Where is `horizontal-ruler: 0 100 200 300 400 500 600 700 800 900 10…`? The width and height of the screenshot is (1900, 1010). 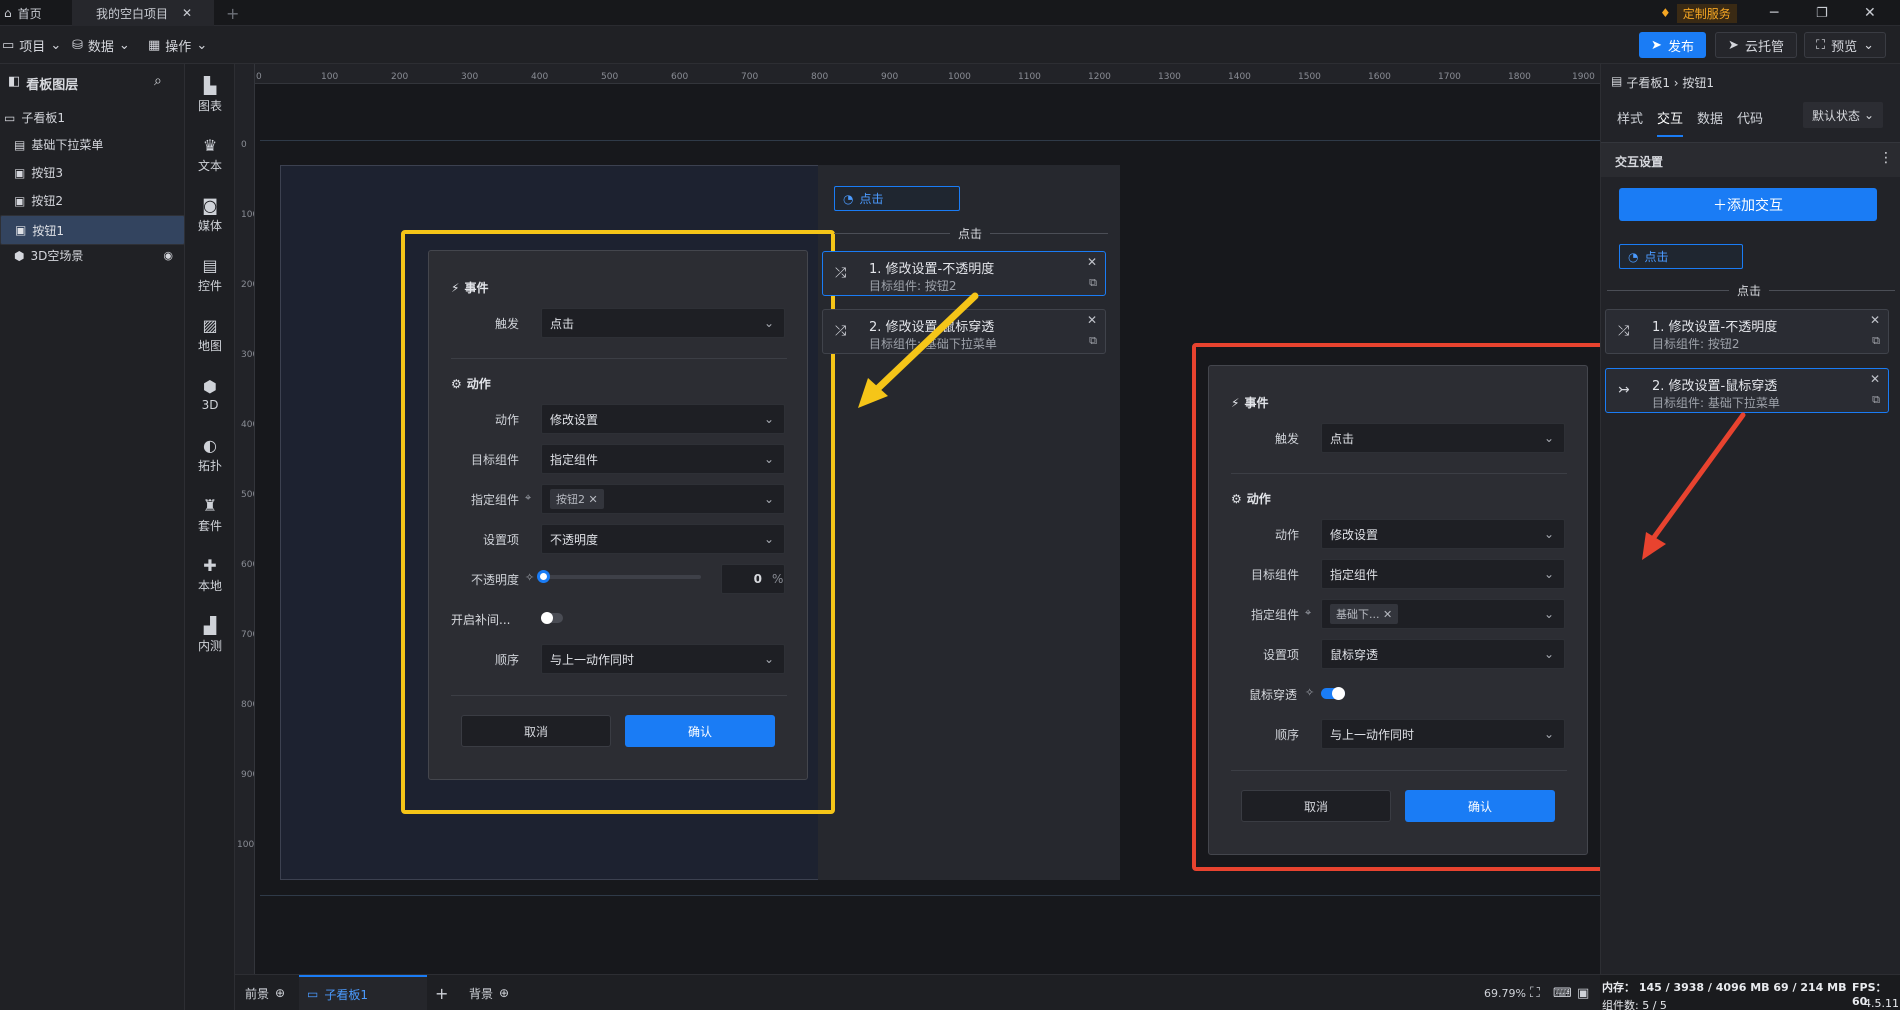 horizontal-ruler: 0 100 200 300 400 500 600 700 800 900 10… is located at coordinates (925, 74).